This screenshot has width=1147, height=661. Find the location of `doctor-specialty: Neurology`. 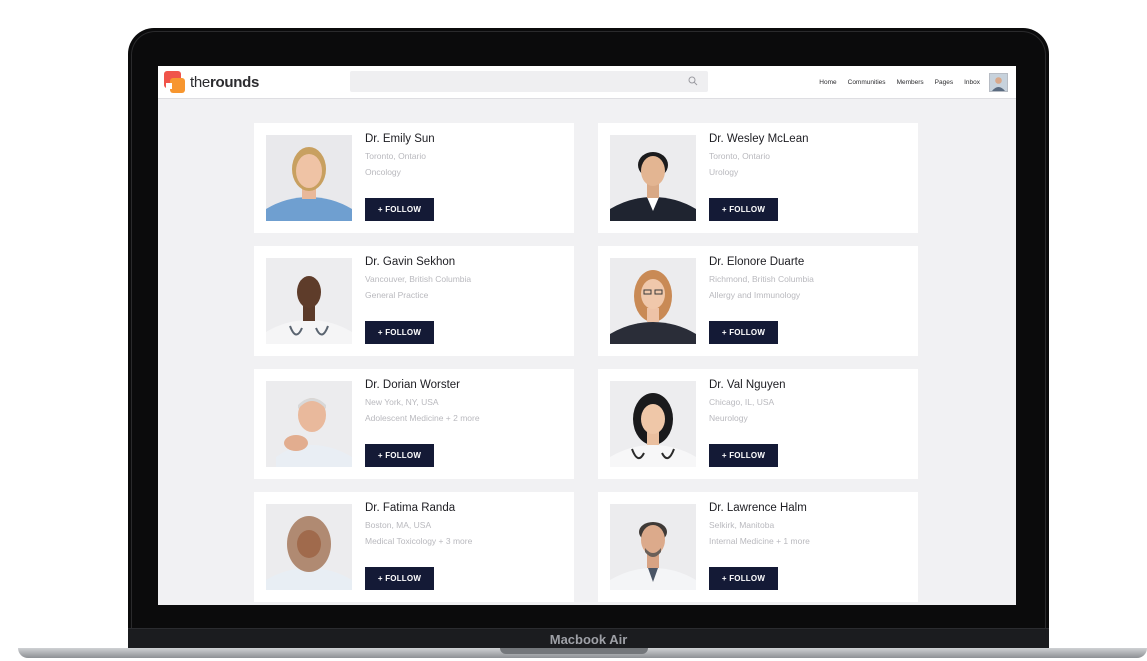

doctor-specialty: Neurology is located at coordinates (728, 418).